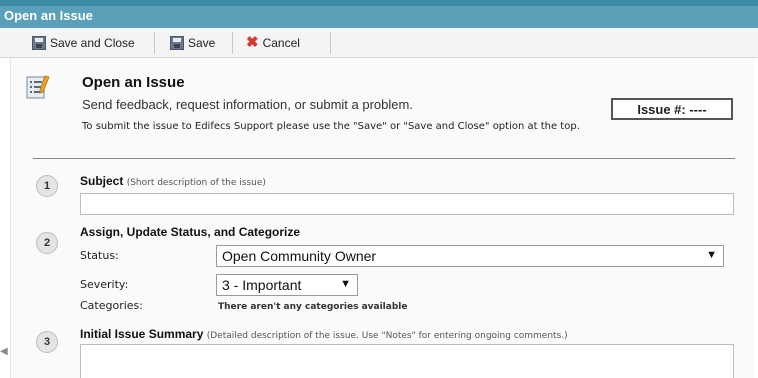 This screenshot has width=758, height=378. Describe the element at coordinates (142, 334) in the screenshot. I see `summary-title: Initial Issue Summary` at that location.